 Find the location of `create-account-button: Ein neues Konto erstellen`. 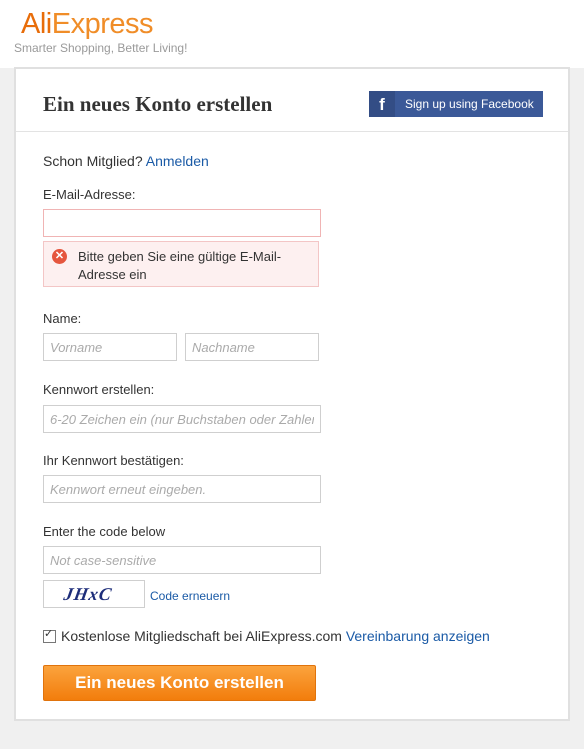

create-account-button: Ein neues Konto erstellen is located at coordinates (179, 683).